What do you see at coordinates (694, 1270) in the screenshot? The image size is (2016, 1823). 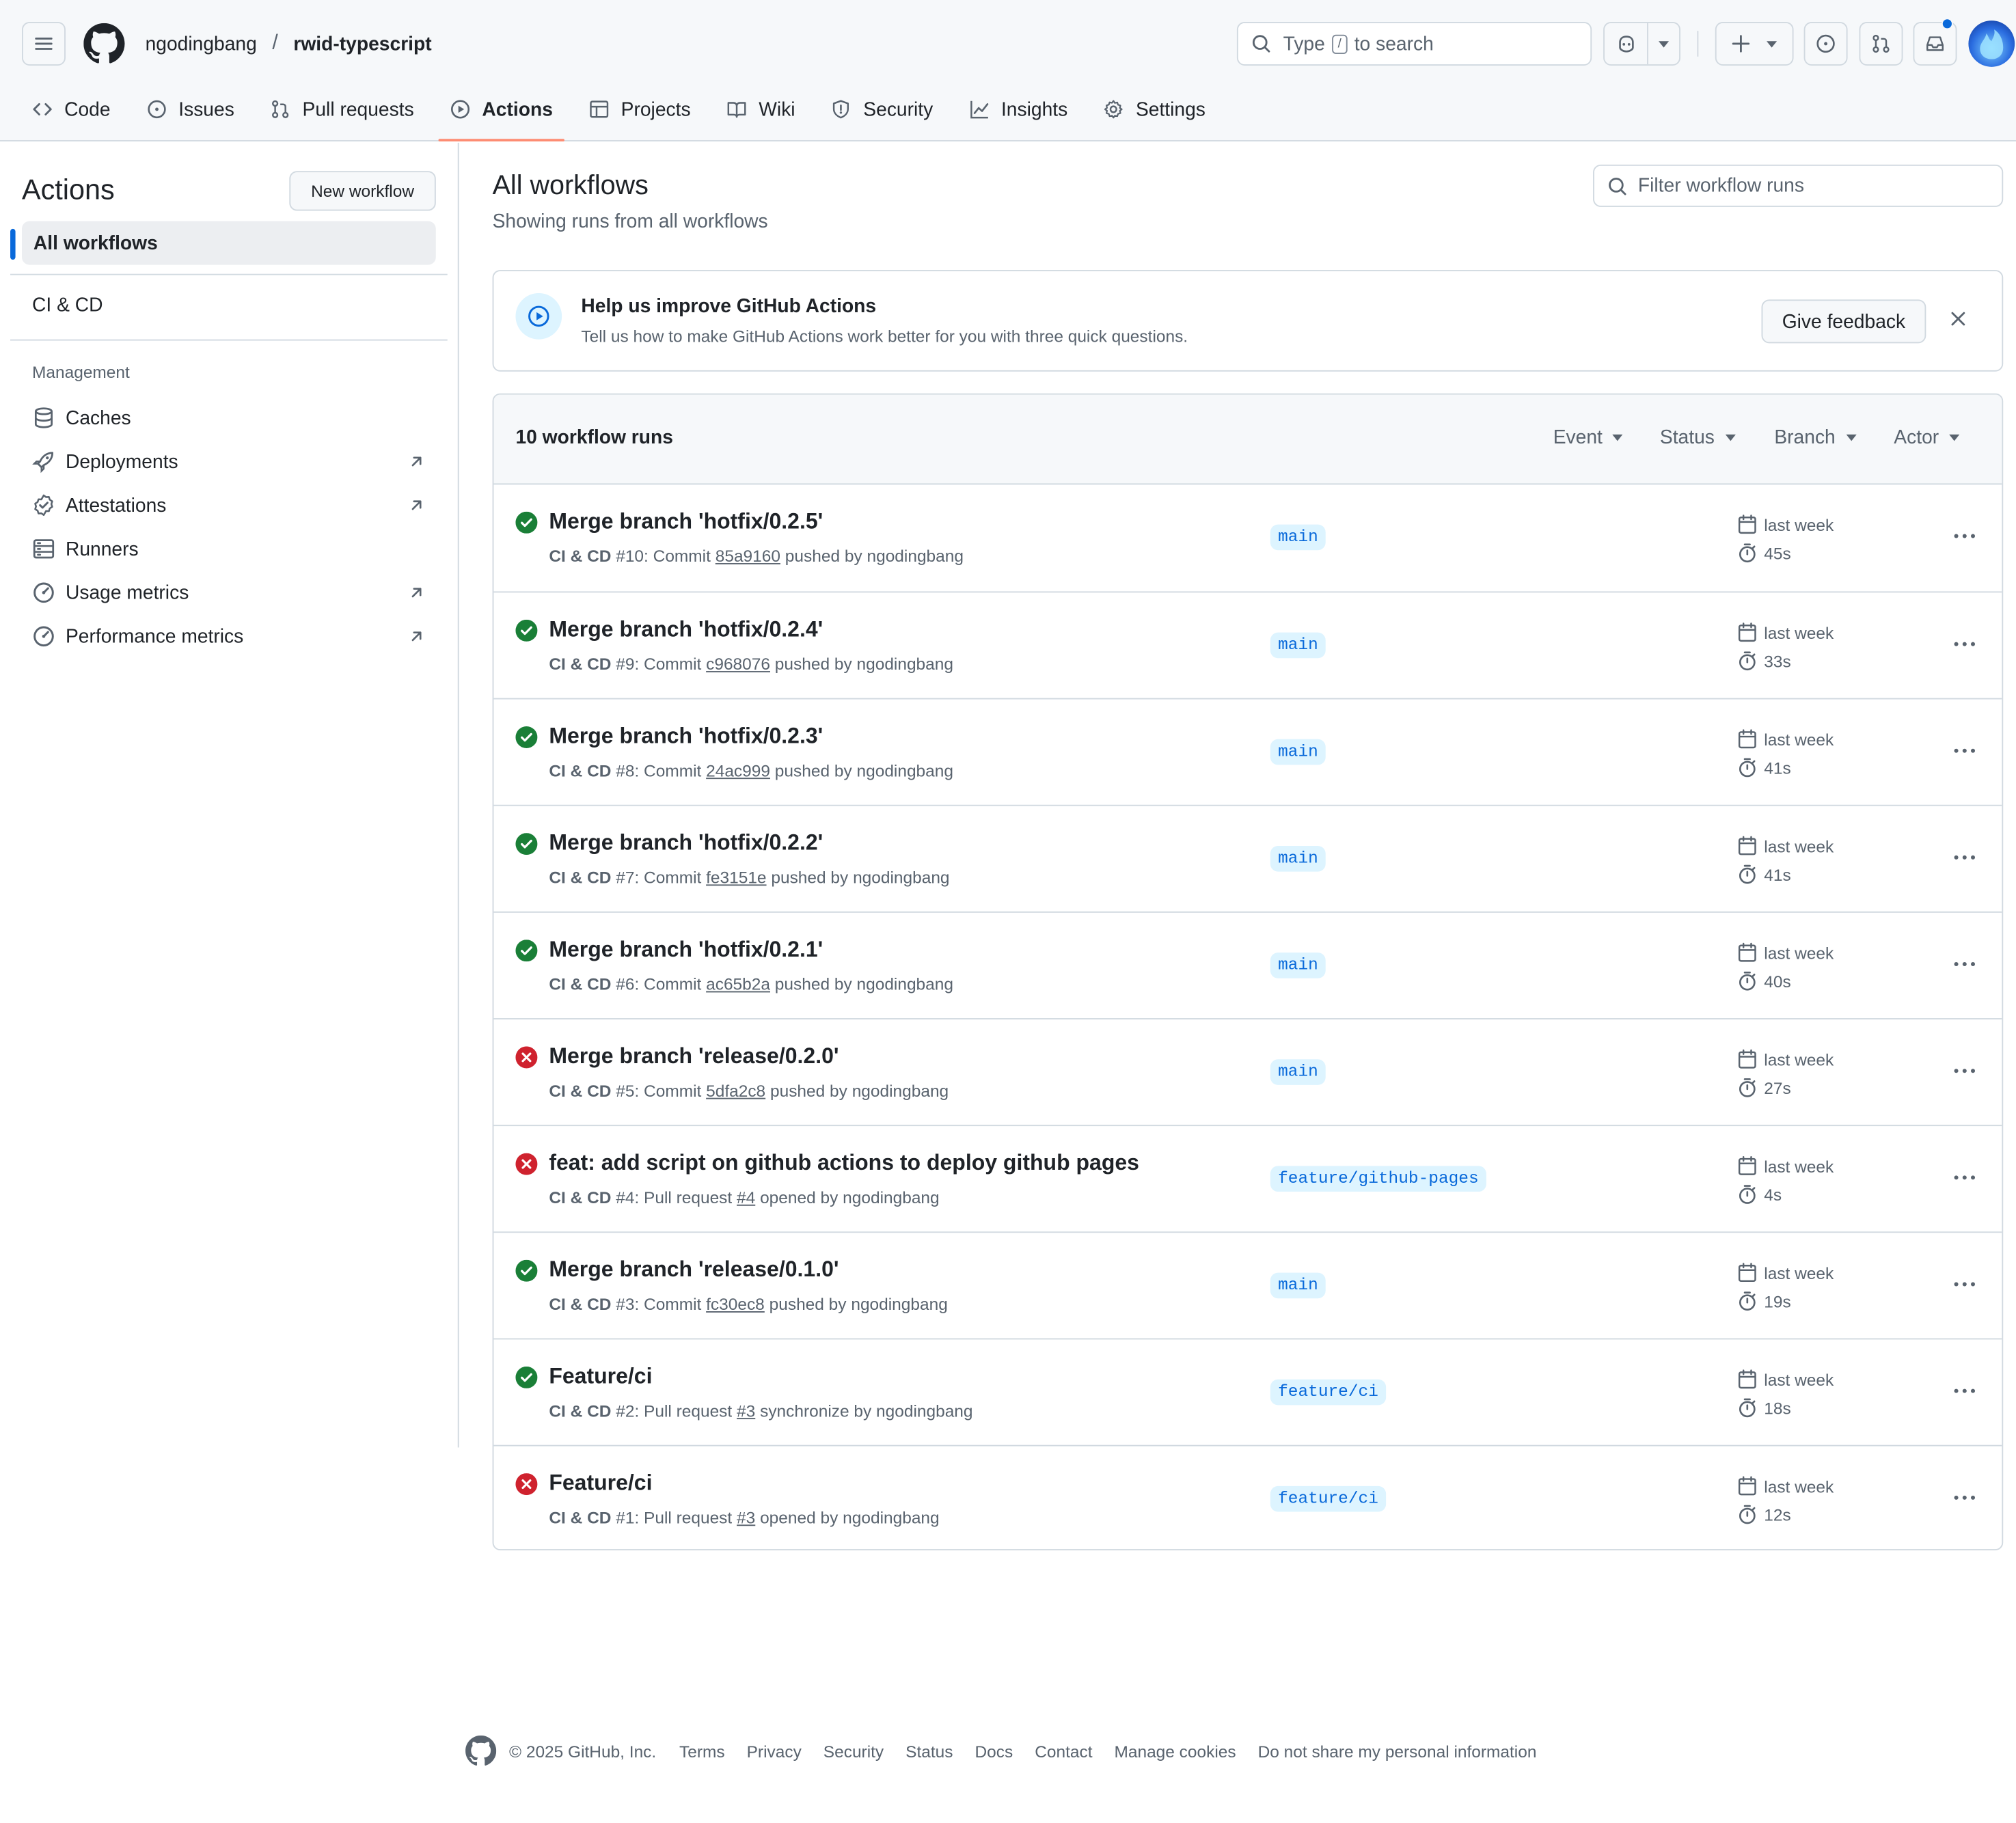 I see `run-title-link: Merge branch 'release/0.1.0'` at bounding box center [694, 1270].